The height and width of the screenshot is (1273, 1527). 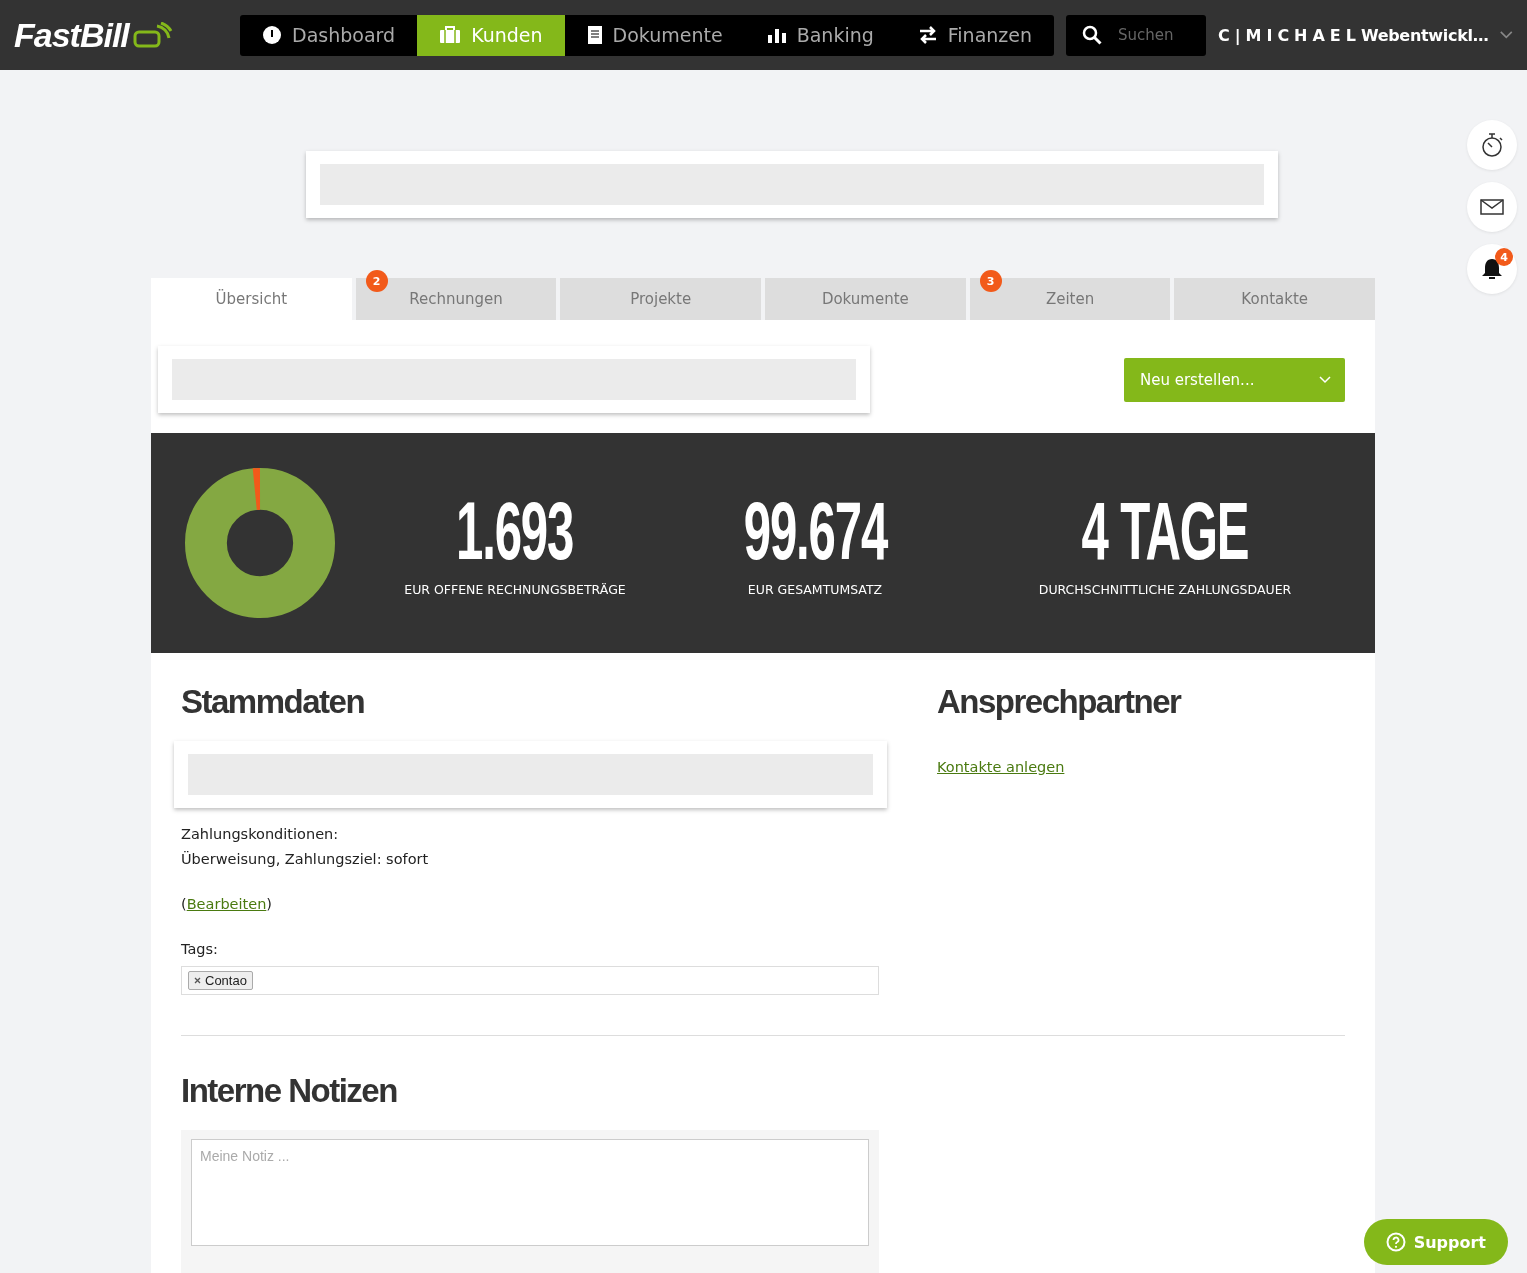 What do you see at coordinates (1395, 1242) in the screenshot?
I see `help-icon` at bounding box center [1395, 1242].